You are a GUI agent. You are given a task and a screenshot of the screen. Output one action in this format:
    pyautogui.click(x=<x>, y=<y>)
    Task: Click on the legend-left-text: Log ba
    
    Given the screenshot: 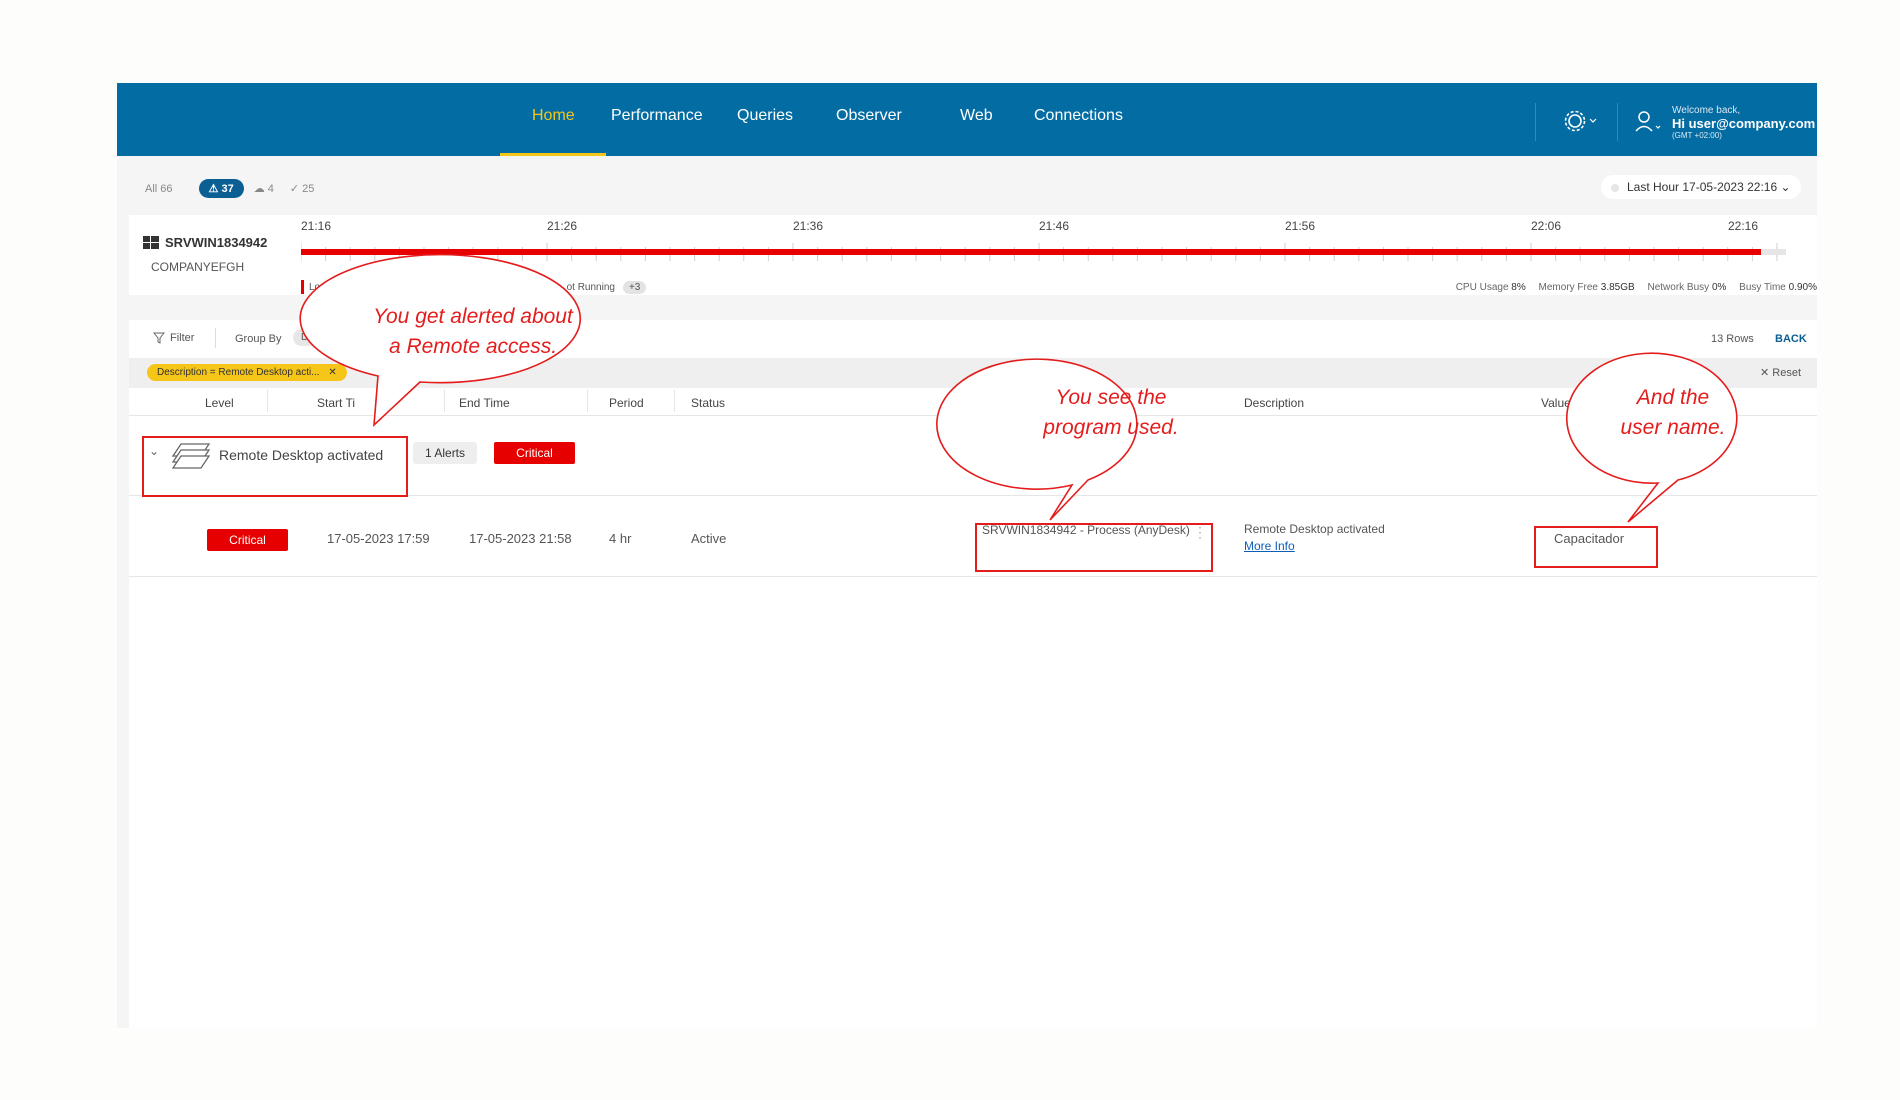 What is the action you would take?
    pyautogui.click(x=324, y=287)
    